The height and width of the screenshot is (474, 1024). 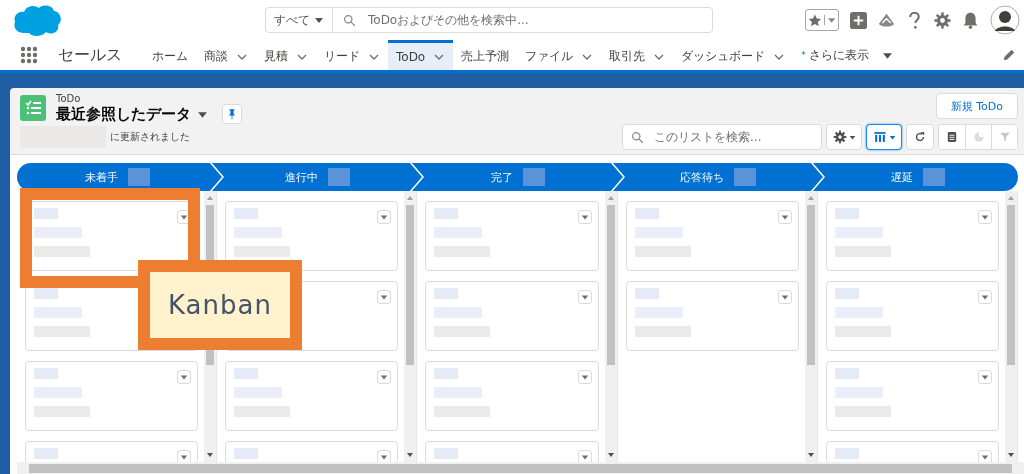 What do you see at coordinates (123, 114) in the screenshot?
I see `list-view-title: 最近参照したデータ` at bounding box center [123, 114].